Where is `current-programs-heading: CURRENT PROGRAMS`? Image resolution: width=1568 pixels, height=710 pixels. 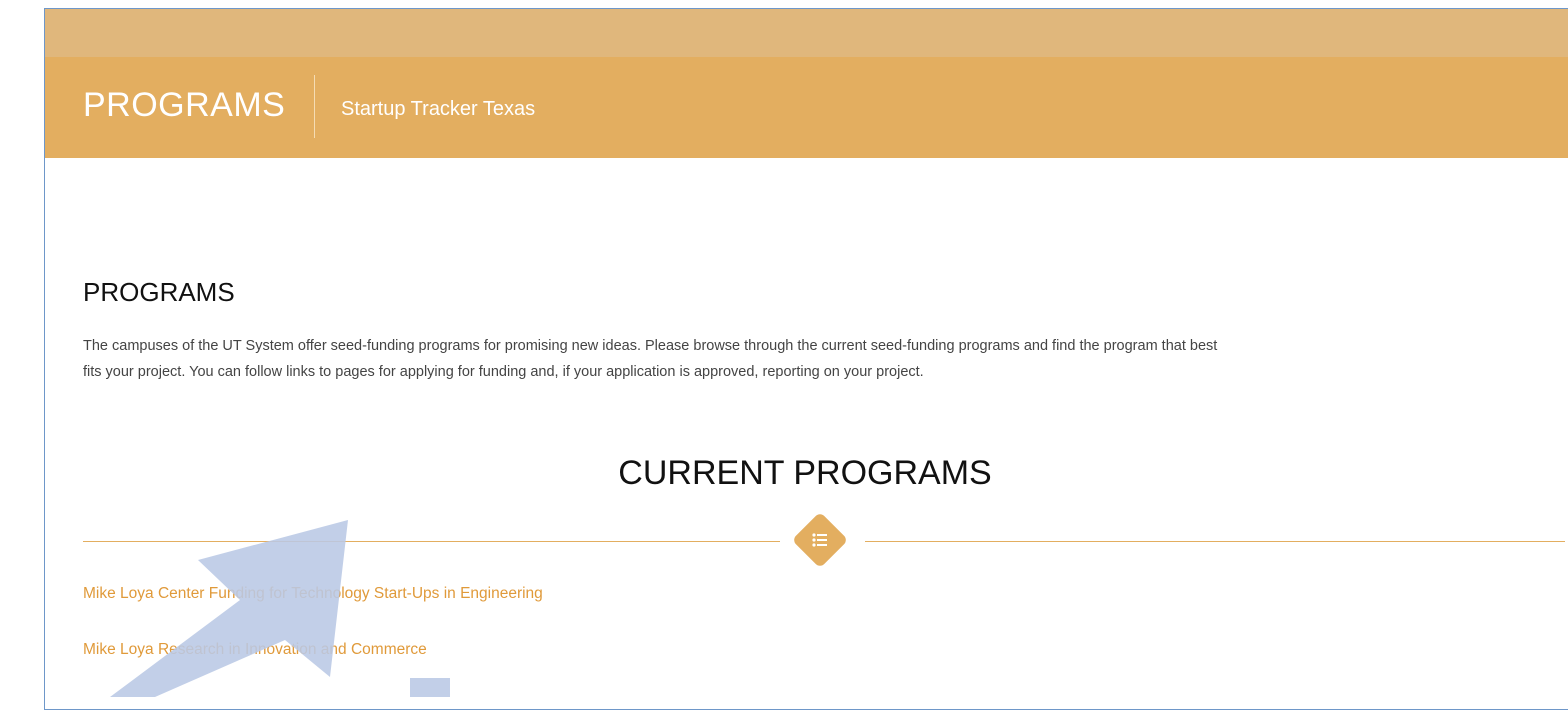 current-programs-heading: CURRENT PROGRAMS is located at coordinates (805, 473).